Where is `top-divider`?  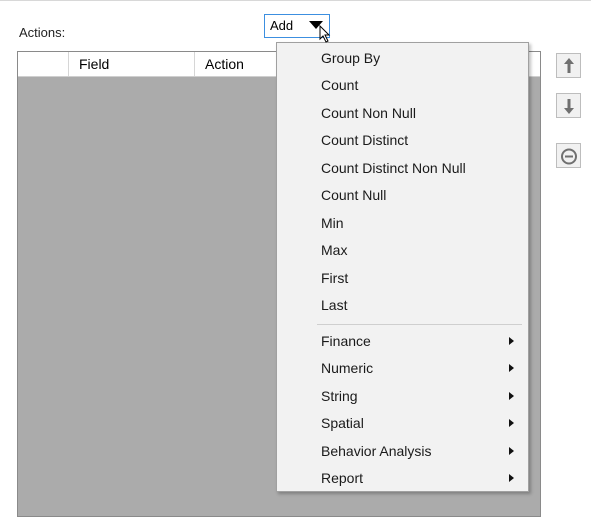 top-divider is located at coordinates (295, 0).